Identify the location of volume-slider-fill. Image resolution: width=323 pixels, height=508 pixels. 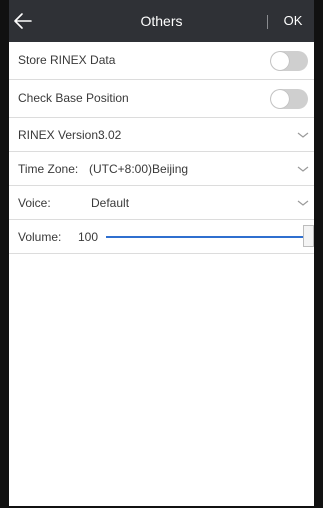
(205, 237).